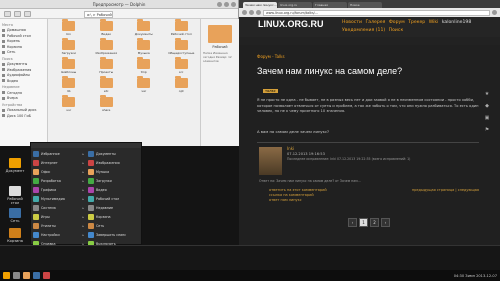  What do you see at coordinates (182, 46) in the screenshot?
I see `folder-item: Общедоступные` at bounding box center [182, 46].